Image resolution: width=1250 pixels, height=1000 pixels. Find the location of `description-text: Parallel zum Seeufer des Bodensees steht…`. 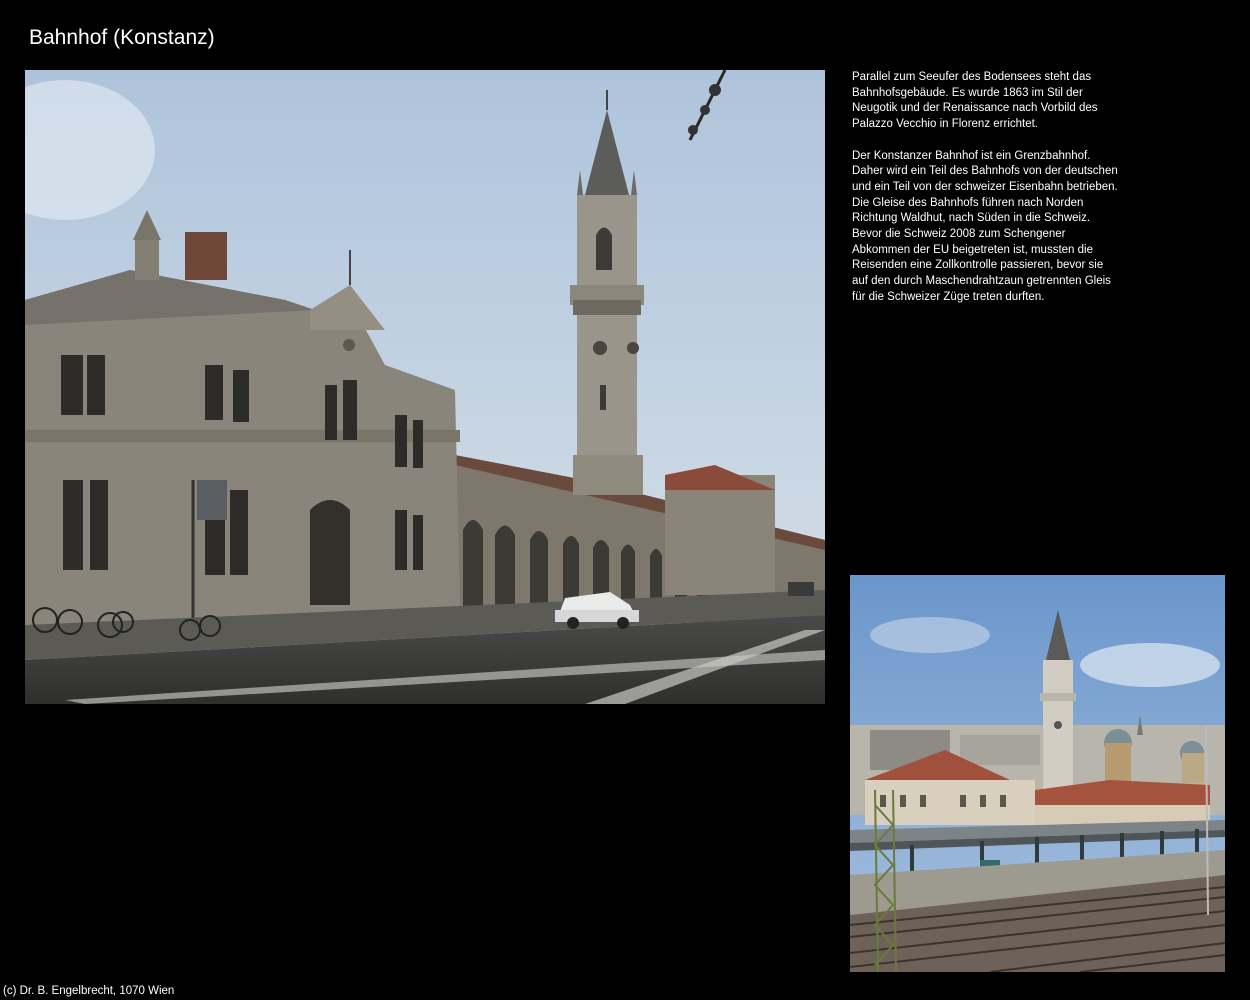

description-text: Parallel zum Seeufer des Bodensees steht… is located at coordinates (987, 195).